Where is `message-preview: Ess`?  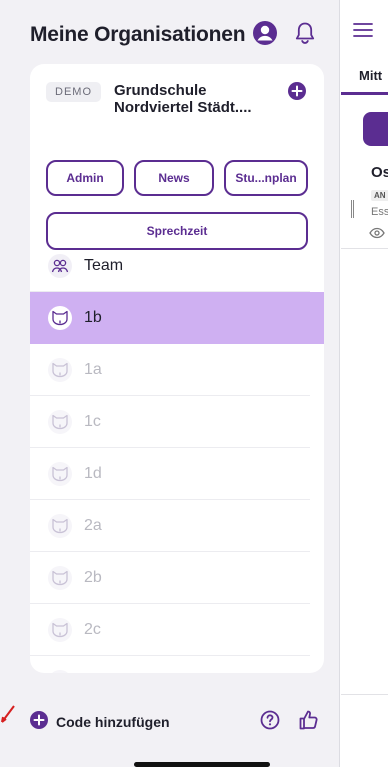
message-preview: Ess is located at coordinates (379, 212).